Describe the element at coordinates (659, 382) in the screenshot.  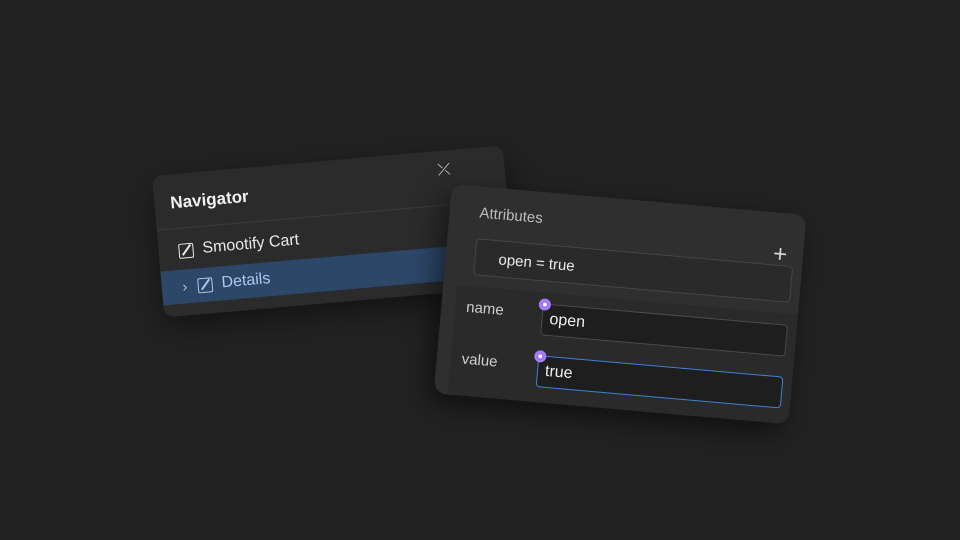
I see `value-input: true` at that location.